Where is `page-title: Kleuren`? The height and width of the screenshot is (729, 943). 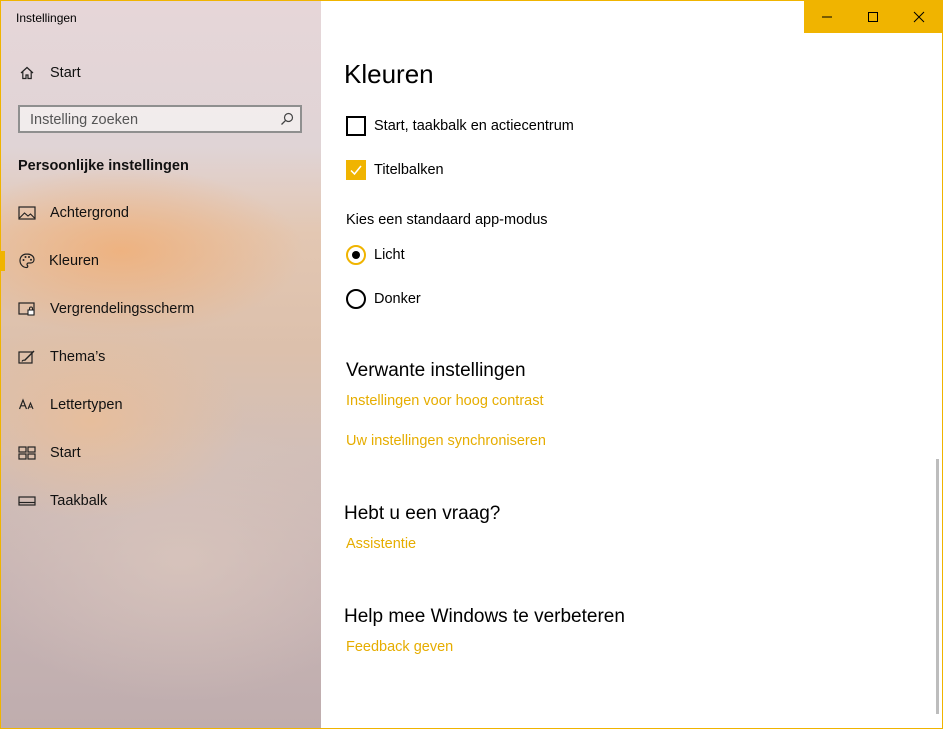 page-title: Kleuren is located at coordinates (389, 74).